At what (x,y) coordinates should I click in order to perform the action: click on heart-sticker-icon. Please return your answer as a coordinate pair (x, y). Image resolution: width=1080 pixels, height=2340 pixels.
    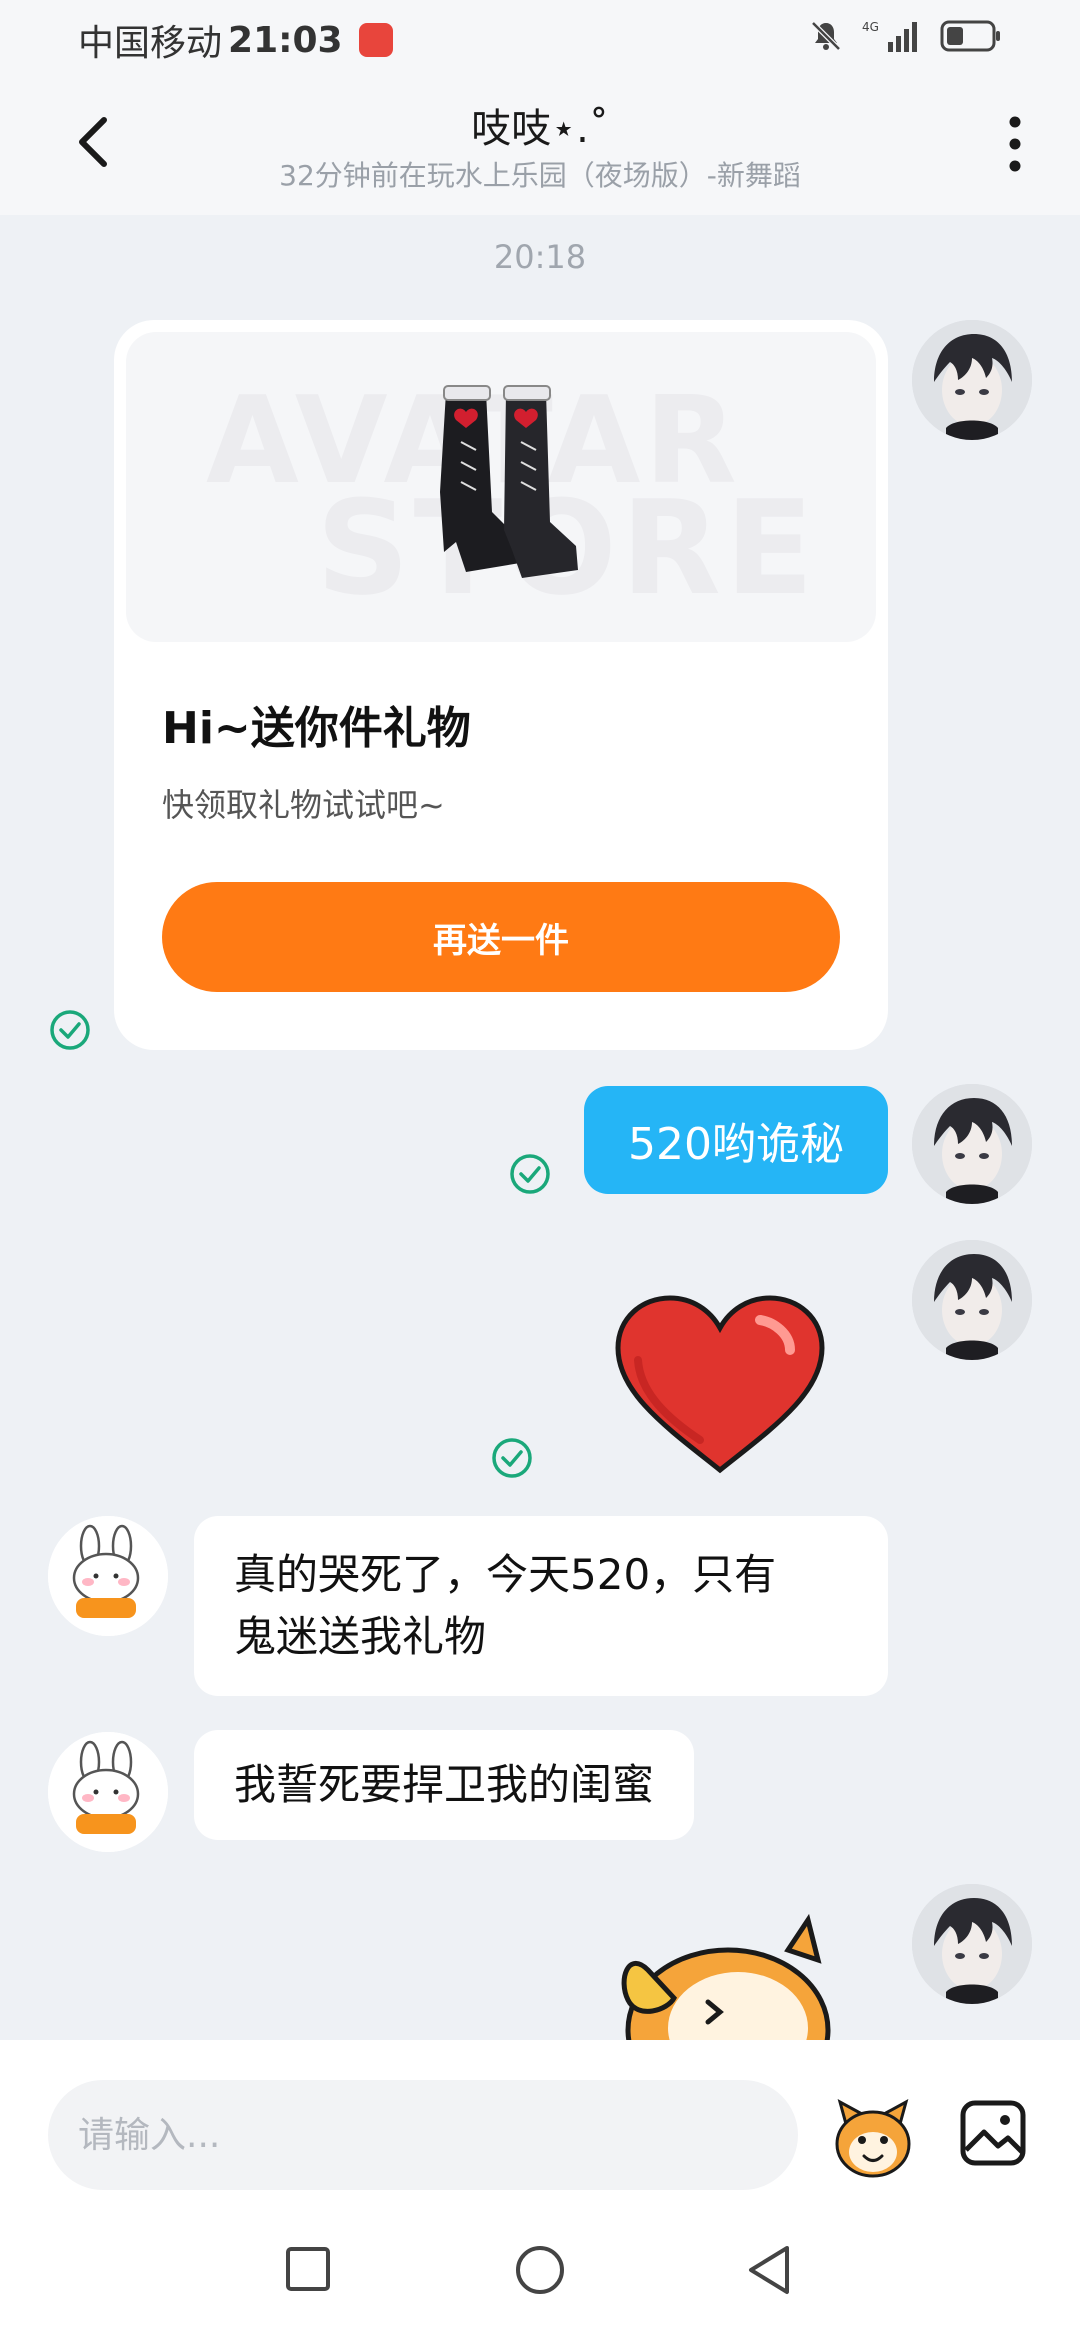
    Looking at the image, I should click on (720, 1385).